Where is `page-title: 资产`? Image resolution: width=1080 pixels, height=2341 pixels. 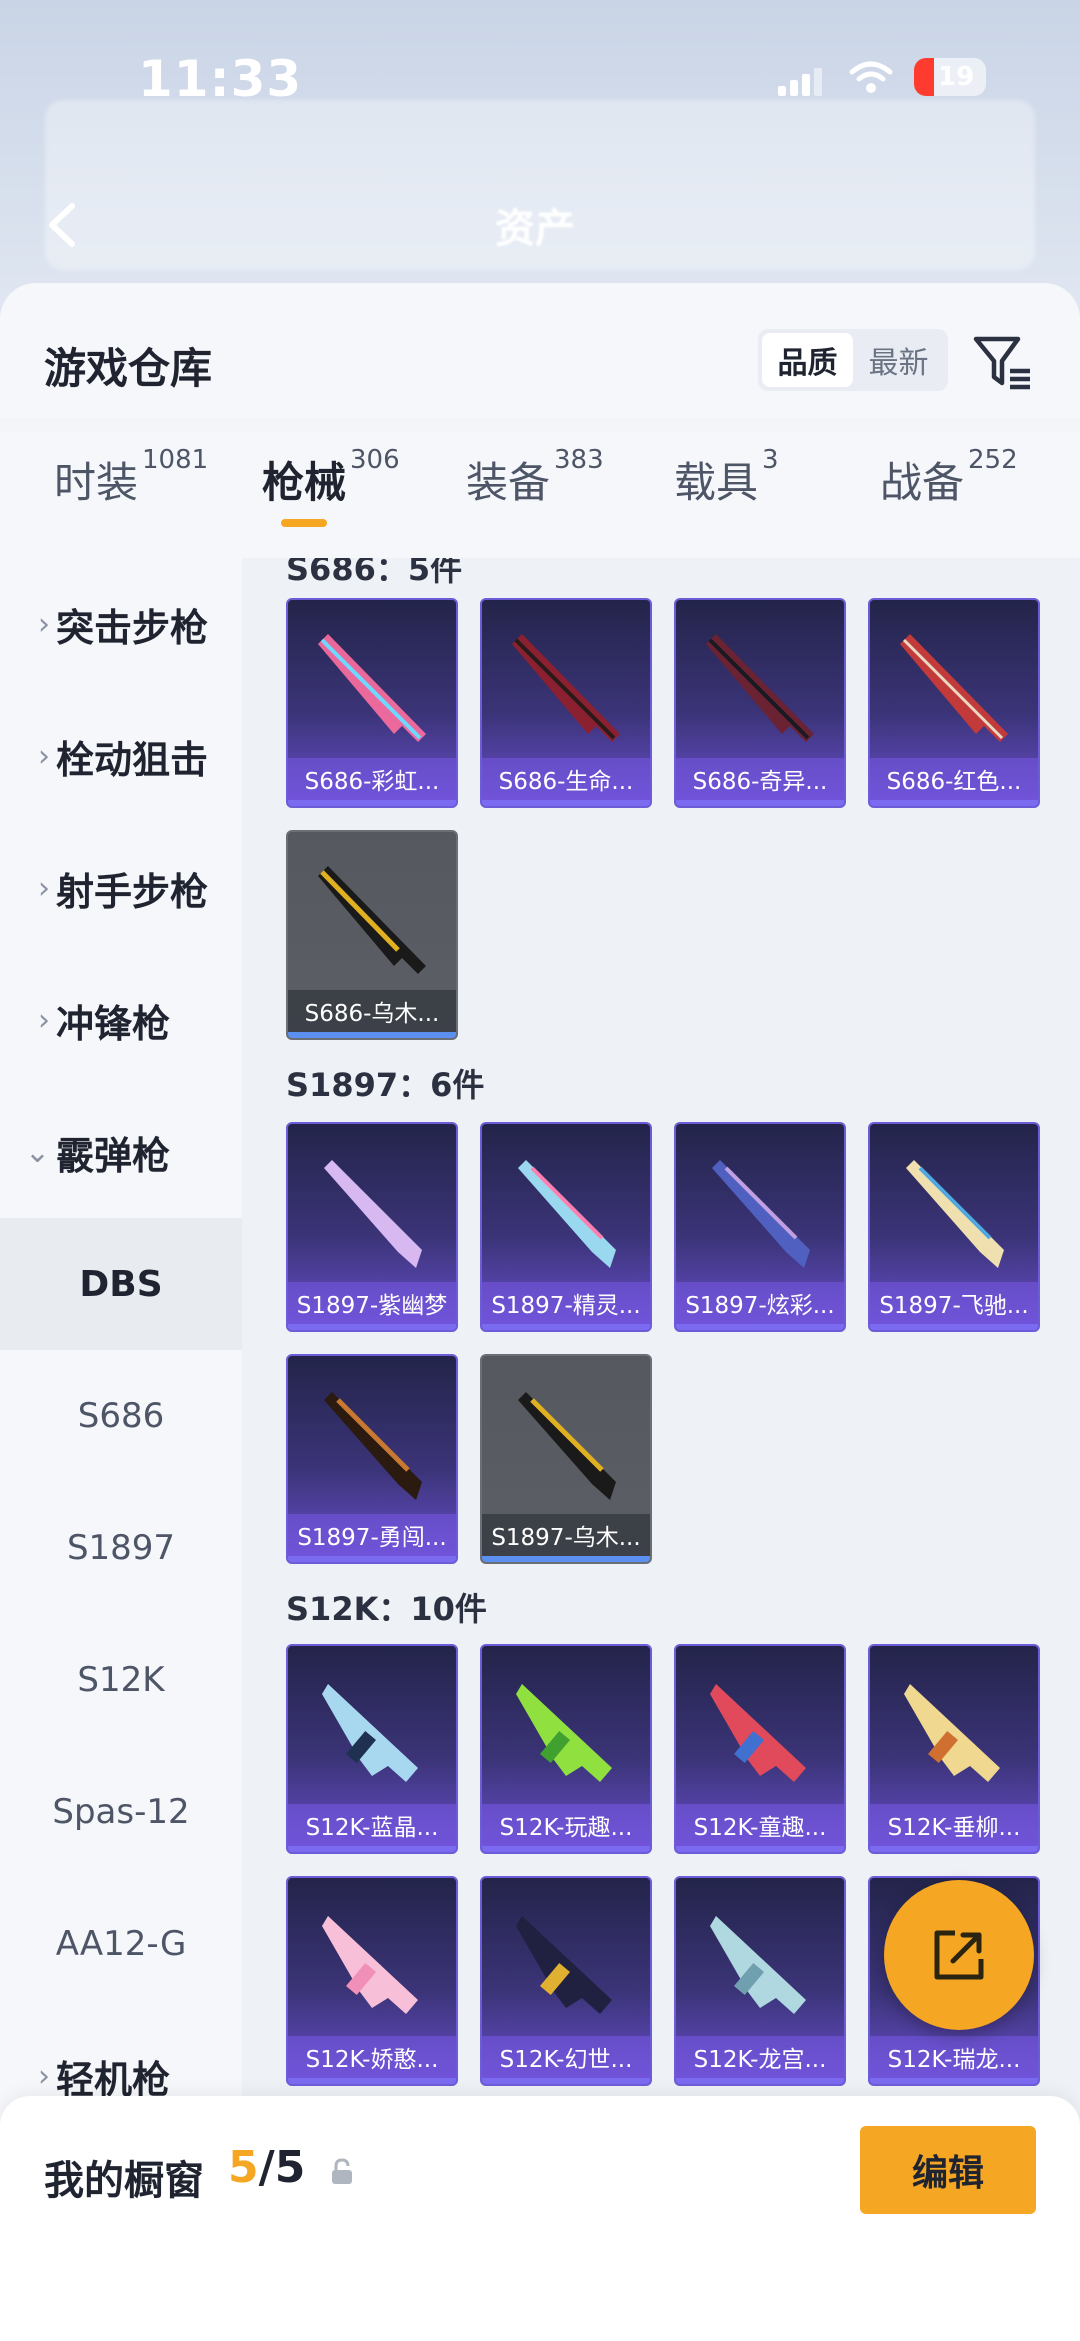
page-title: 资产 is located at coordinates (535, 229).